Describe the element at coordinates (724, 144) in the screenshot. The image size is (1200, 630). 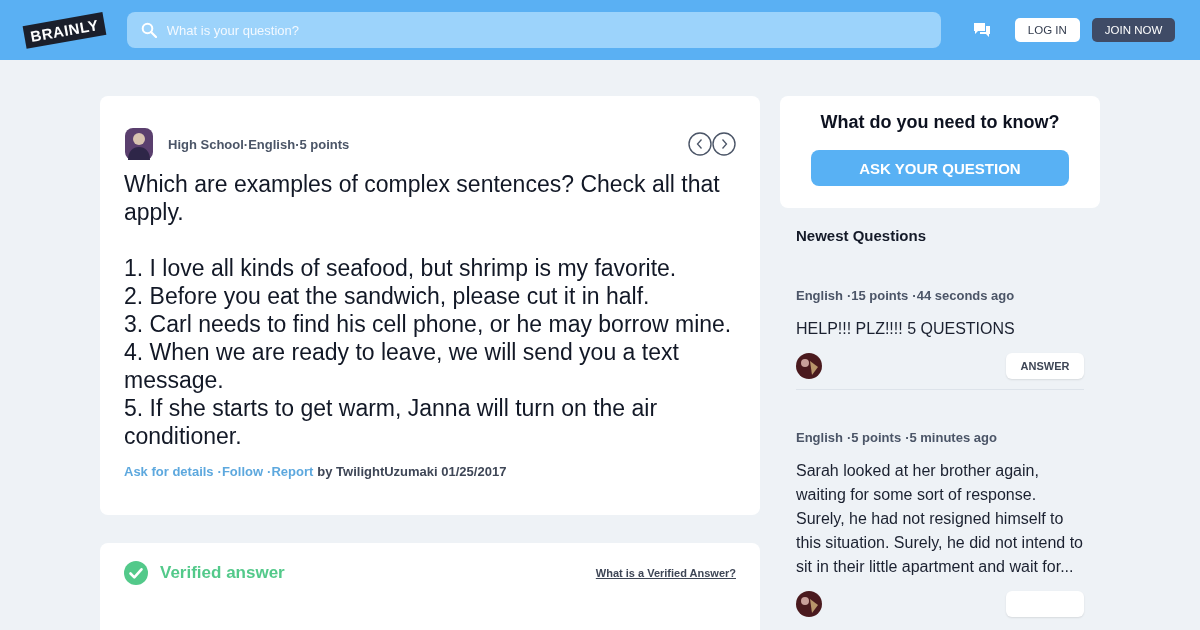
I see `next-icon` at that location.